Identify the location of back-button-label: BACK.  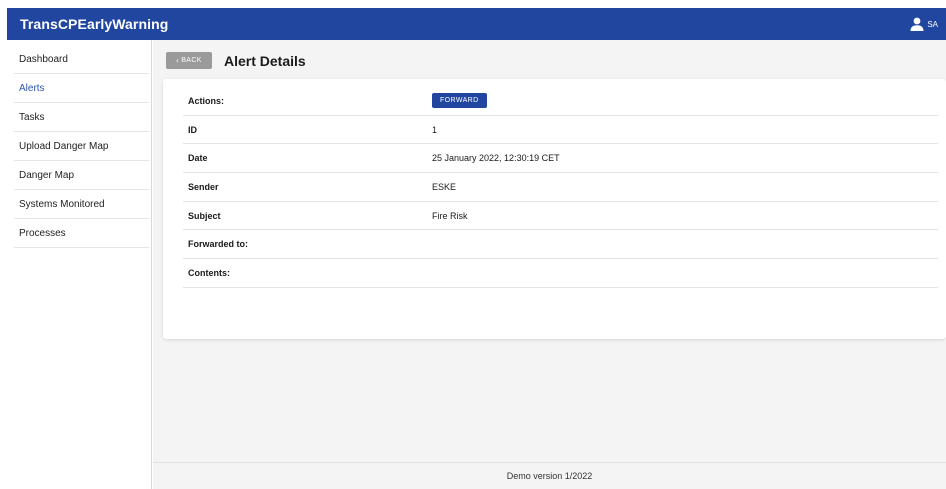
(191, 60).